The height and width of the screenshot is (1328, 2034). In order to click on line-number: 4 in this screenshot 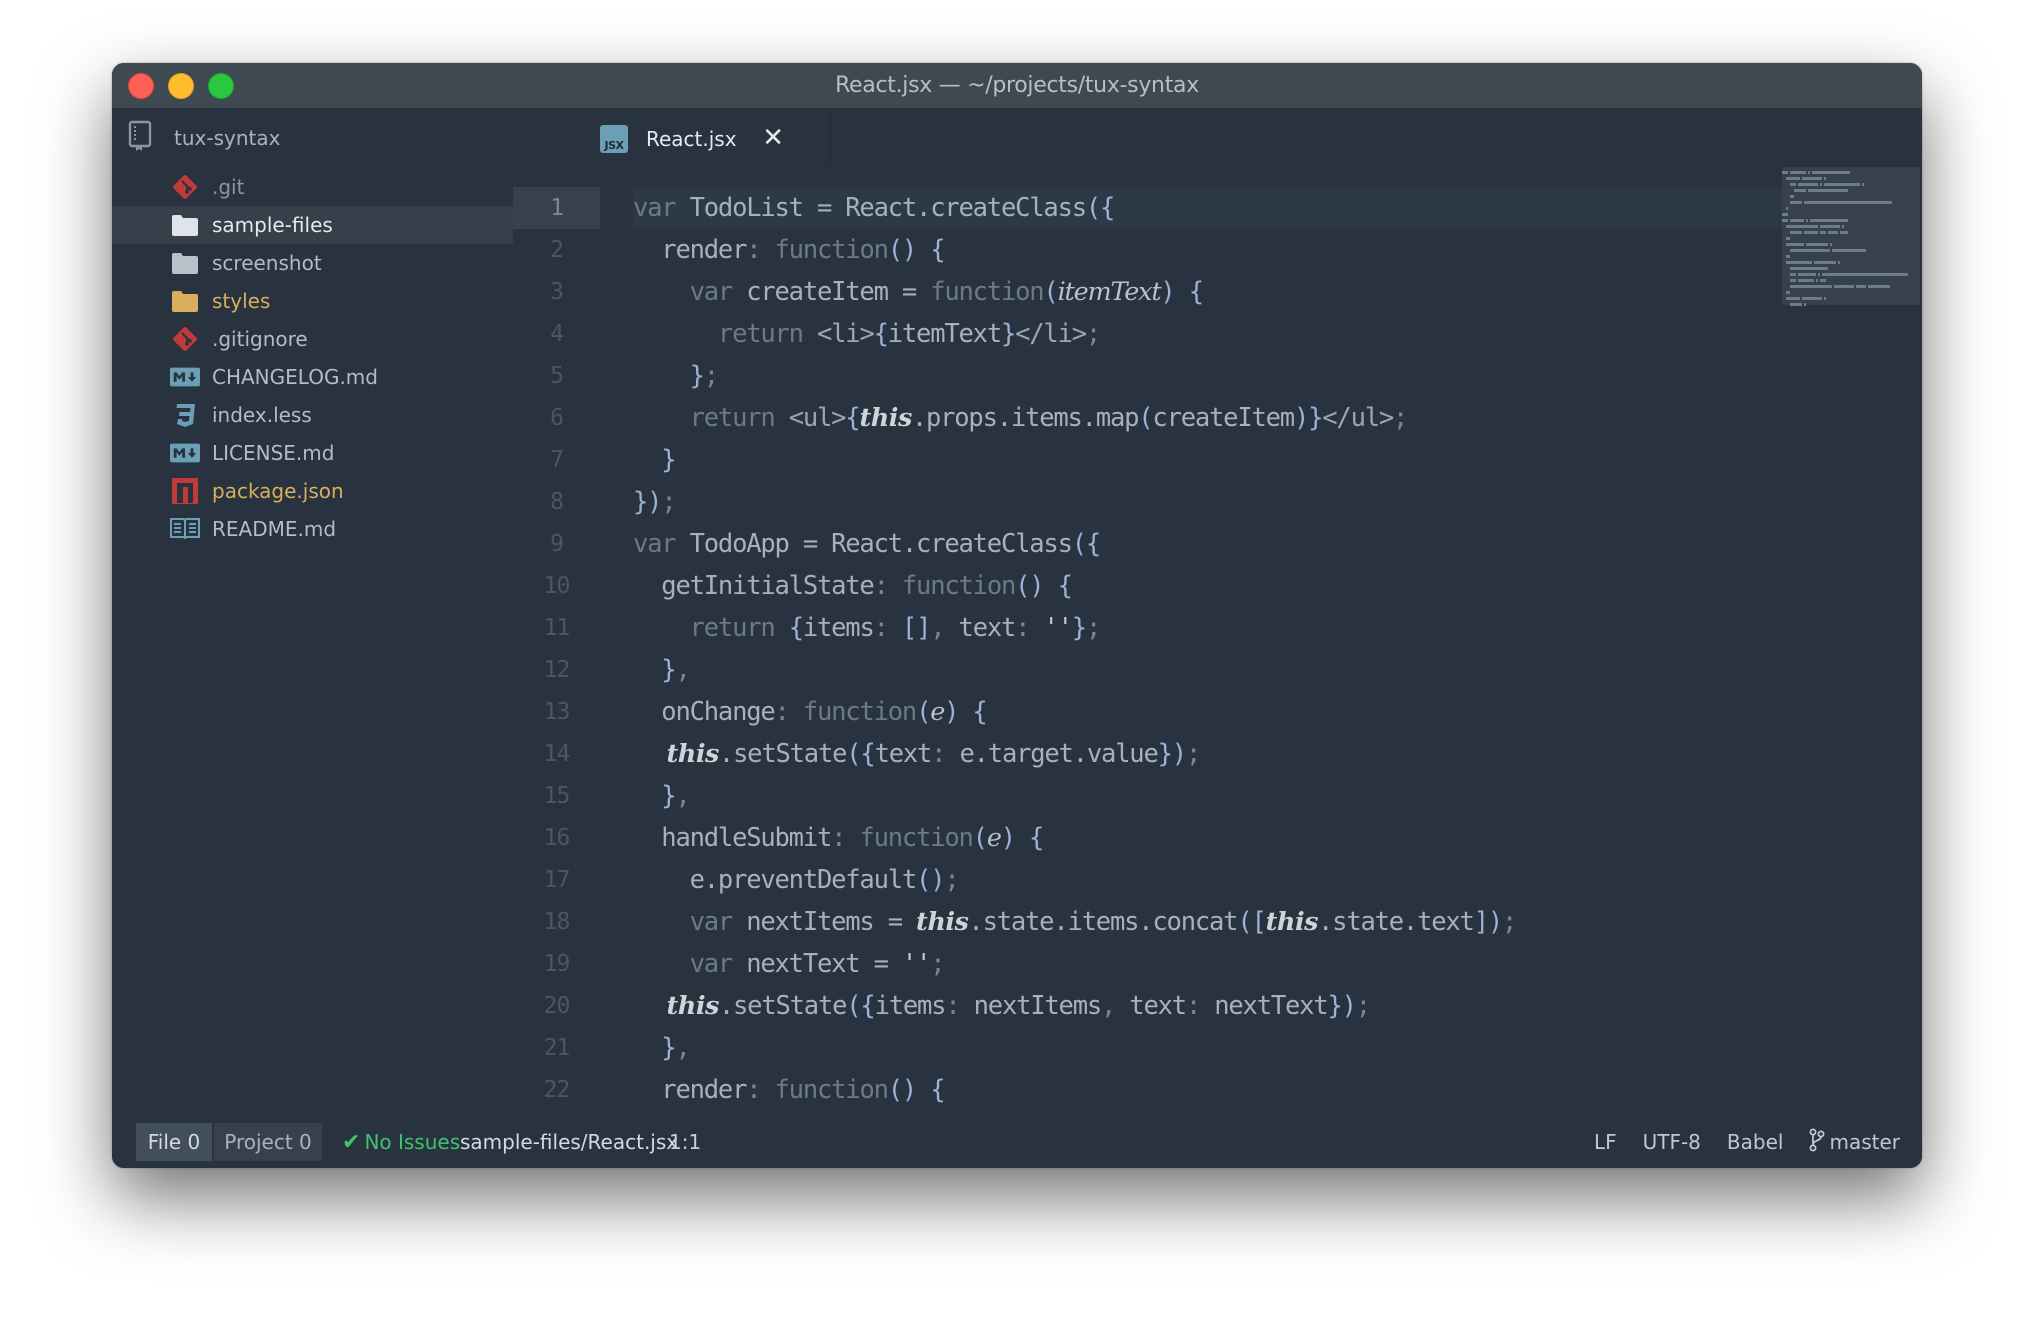, I will do `click(556, 334)`.